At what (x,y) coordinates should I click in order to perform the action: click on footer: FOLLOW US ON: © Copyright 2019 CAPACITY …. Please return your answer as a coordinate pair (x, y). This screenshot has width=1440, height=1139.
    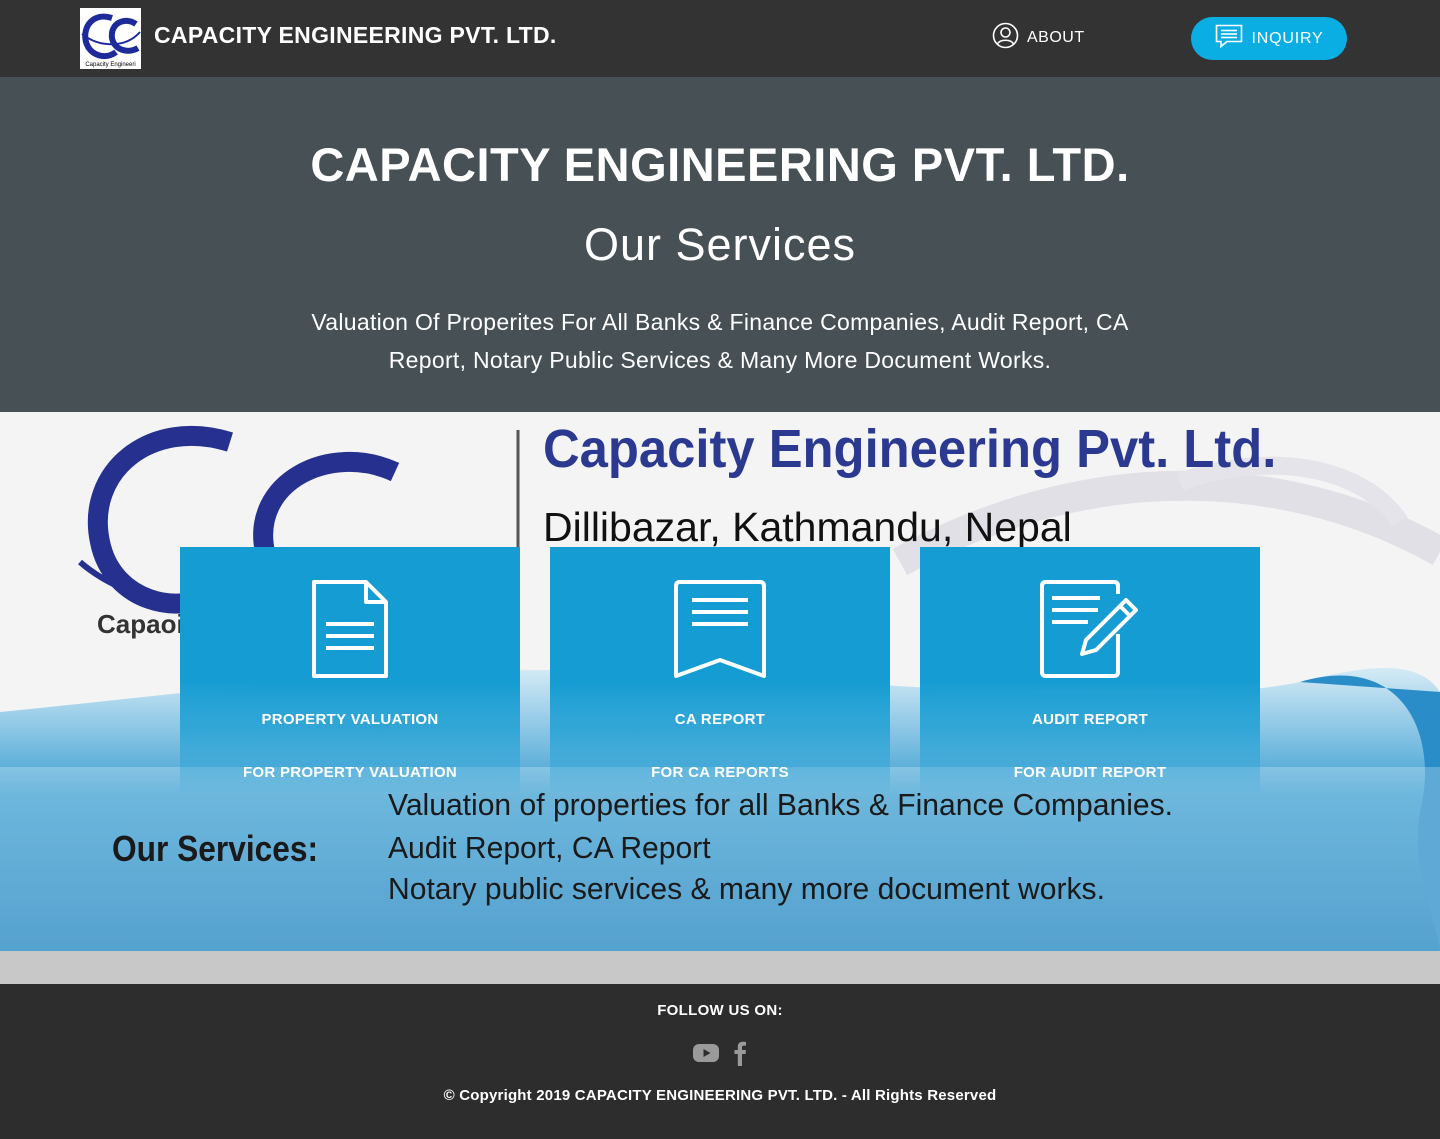
    Looking at the image, I should click on (720, 1061).